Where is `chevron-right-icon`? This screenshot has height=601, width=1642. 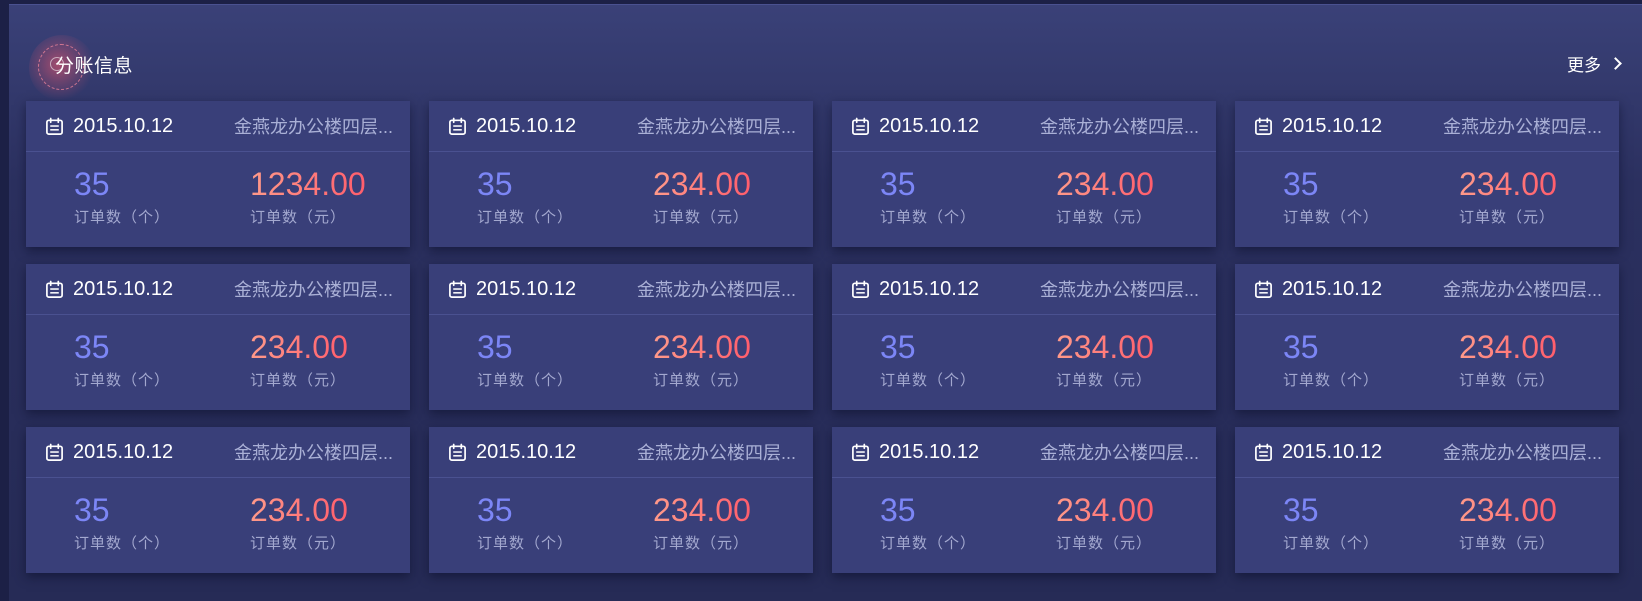 chevron-right-icon is located at coordinates (1615, 63).